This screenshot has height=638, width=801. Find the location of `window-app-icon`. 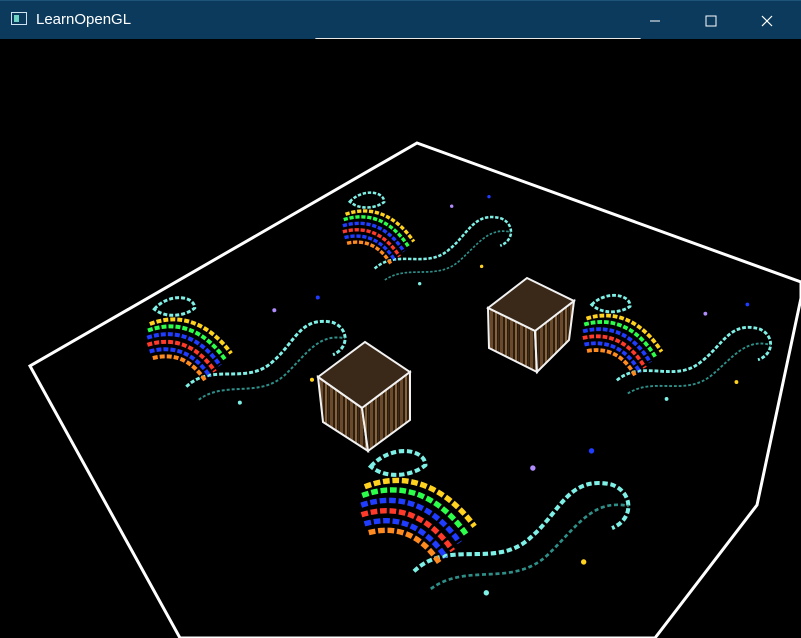

window-app-icon is located at coordinates (19, 18).